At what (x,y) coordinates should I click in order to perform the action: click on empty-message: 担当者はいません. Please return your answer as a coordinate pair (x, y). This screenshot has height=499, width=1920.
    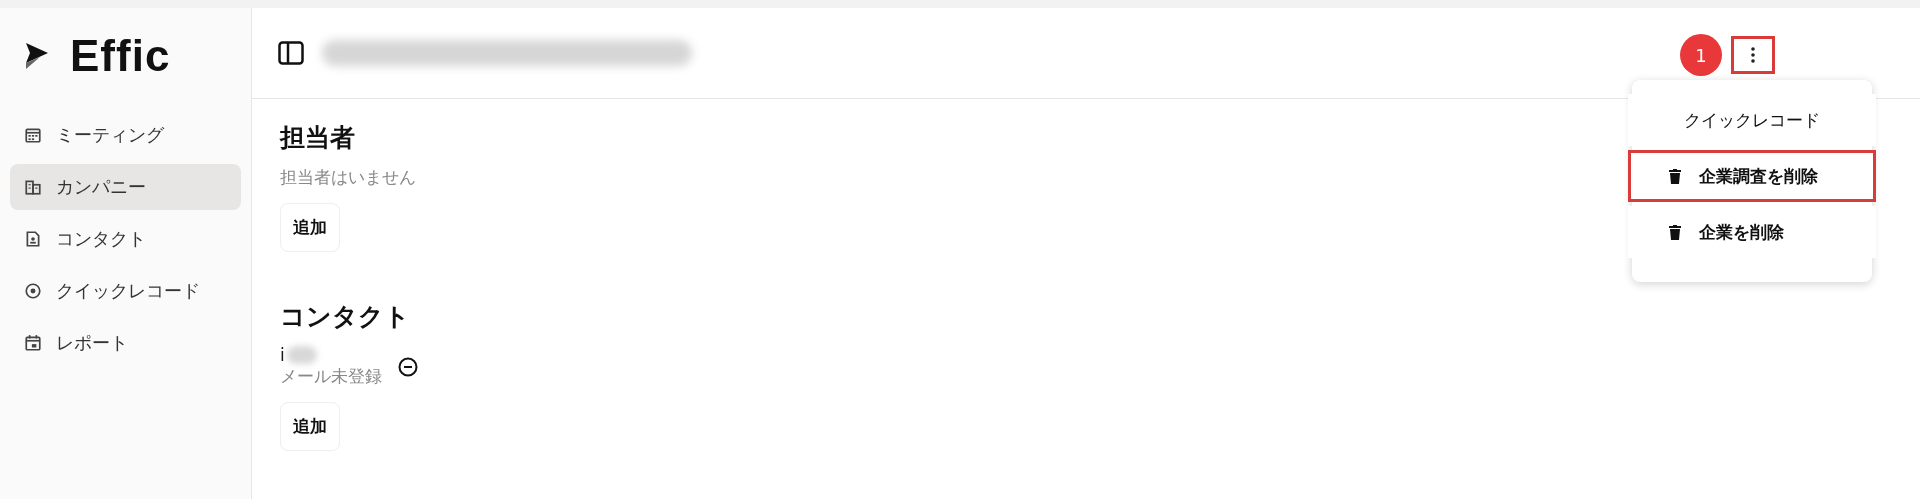
    Looking at the image, I should click on (348, 177).